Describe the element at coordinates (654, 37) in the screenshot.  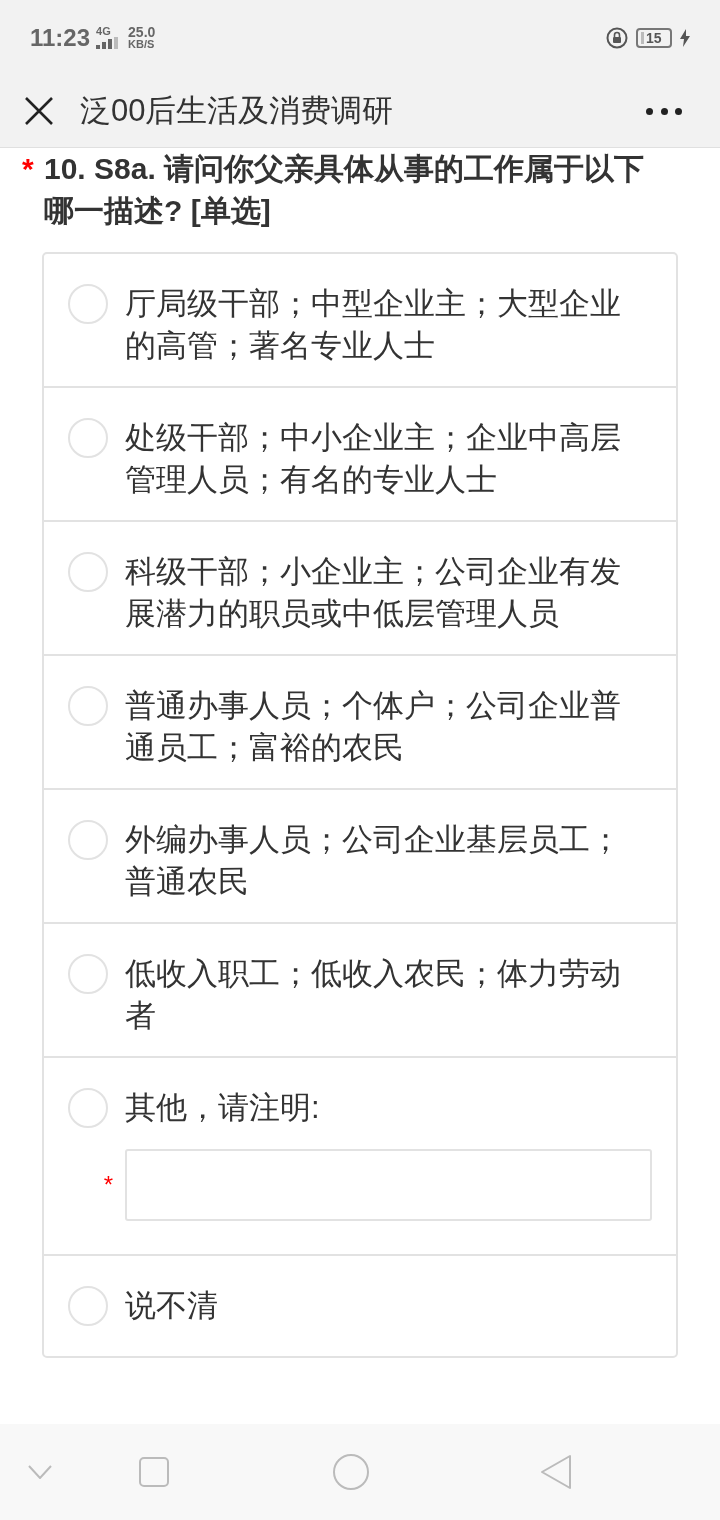
I see `battery-percentage: 15` at that location.